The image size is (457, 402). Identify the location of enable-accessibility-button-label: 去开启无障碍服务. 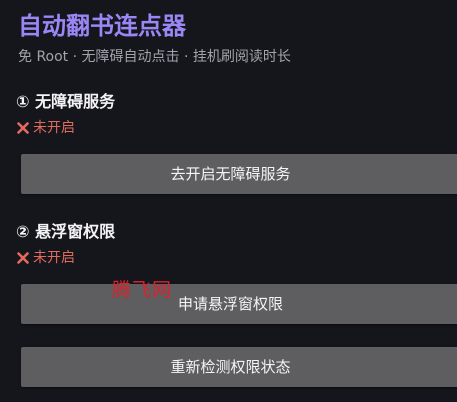
(230, 174).